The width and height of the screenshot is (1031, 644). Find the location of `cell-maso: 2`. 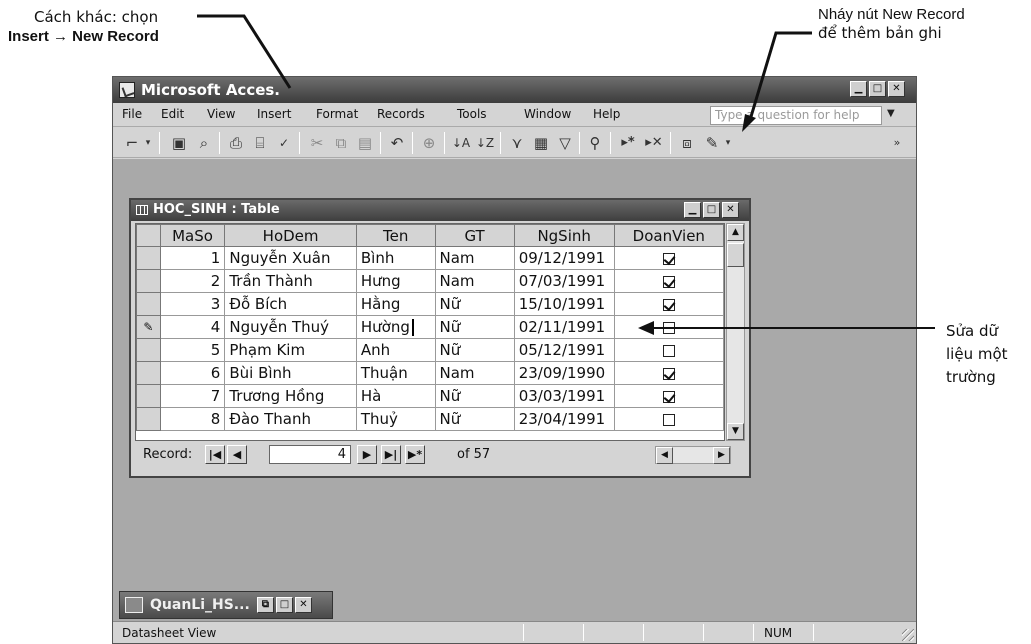

cell-maso: 2 is located at coordinates (192, 281).